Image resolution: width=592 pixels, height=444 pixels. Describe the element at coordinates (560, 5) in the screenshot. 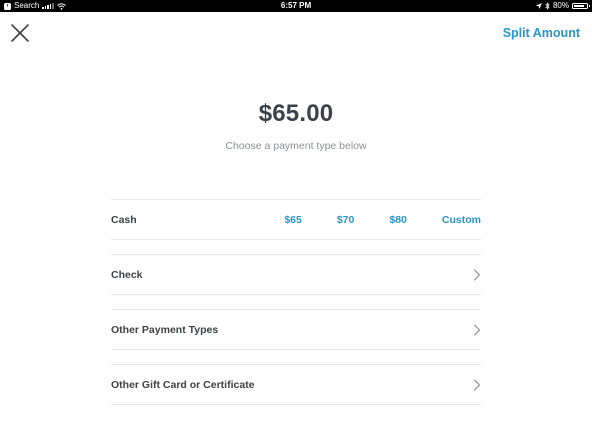

I see `battery-percent: 80%` at that location.